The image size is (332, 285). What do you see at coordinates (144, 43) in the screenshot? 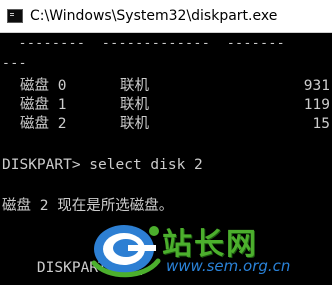
I see `header-dashes: -------- ------------- -------` at bounding box center [144, 43].